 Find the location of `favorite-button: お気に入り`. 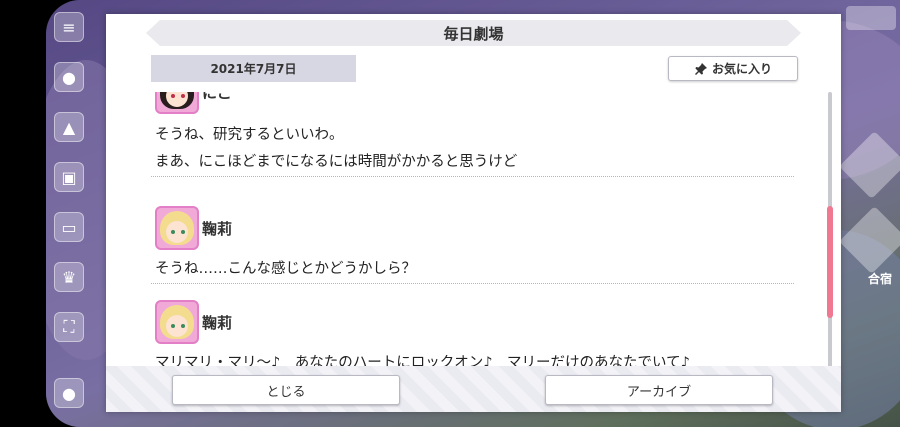

favorite-button: お気に入り is located at coordinates (733, 68).